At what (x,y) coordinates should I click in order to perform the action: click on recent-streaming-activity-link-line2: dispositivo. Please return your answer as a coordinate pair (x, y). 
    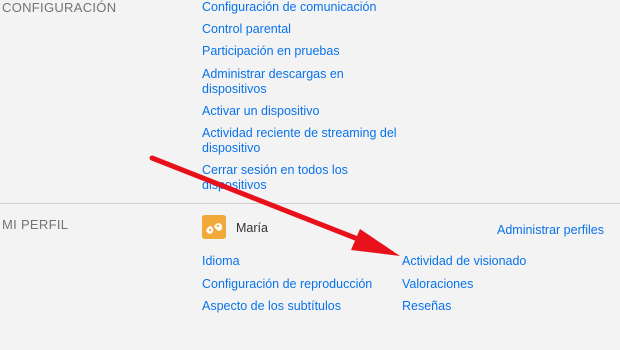
    Looking at the image, I should click on (231, 148).